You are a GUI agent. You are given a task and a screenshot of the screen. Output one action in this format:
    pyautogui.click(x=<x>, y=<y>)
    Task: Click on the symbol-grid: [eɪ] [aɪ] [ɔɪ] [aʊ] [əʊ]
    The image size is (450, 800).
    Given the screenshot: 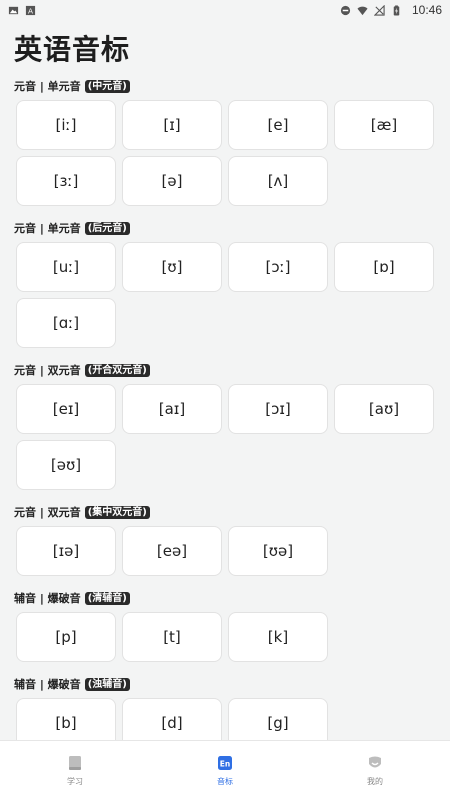 What is the action you would take?
    pyautogui.click(x=225, y=437)
    